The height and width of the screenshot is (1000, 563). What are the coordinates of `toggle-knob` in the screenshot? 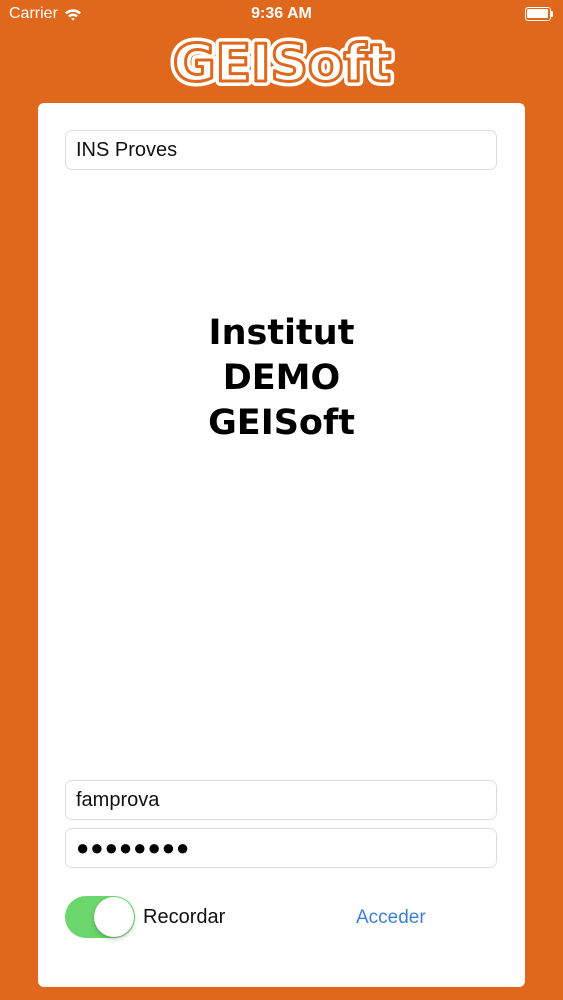 It's located at (114, 917).